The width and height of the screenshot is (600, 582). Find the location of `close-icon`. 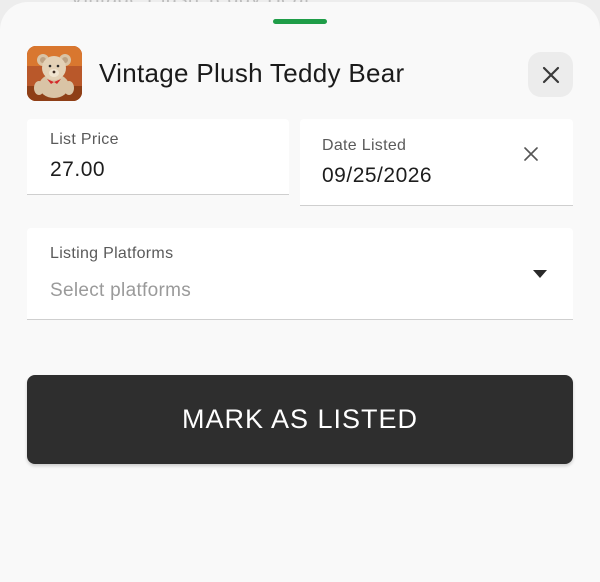

close-icon is located at coordinates (550, 74).